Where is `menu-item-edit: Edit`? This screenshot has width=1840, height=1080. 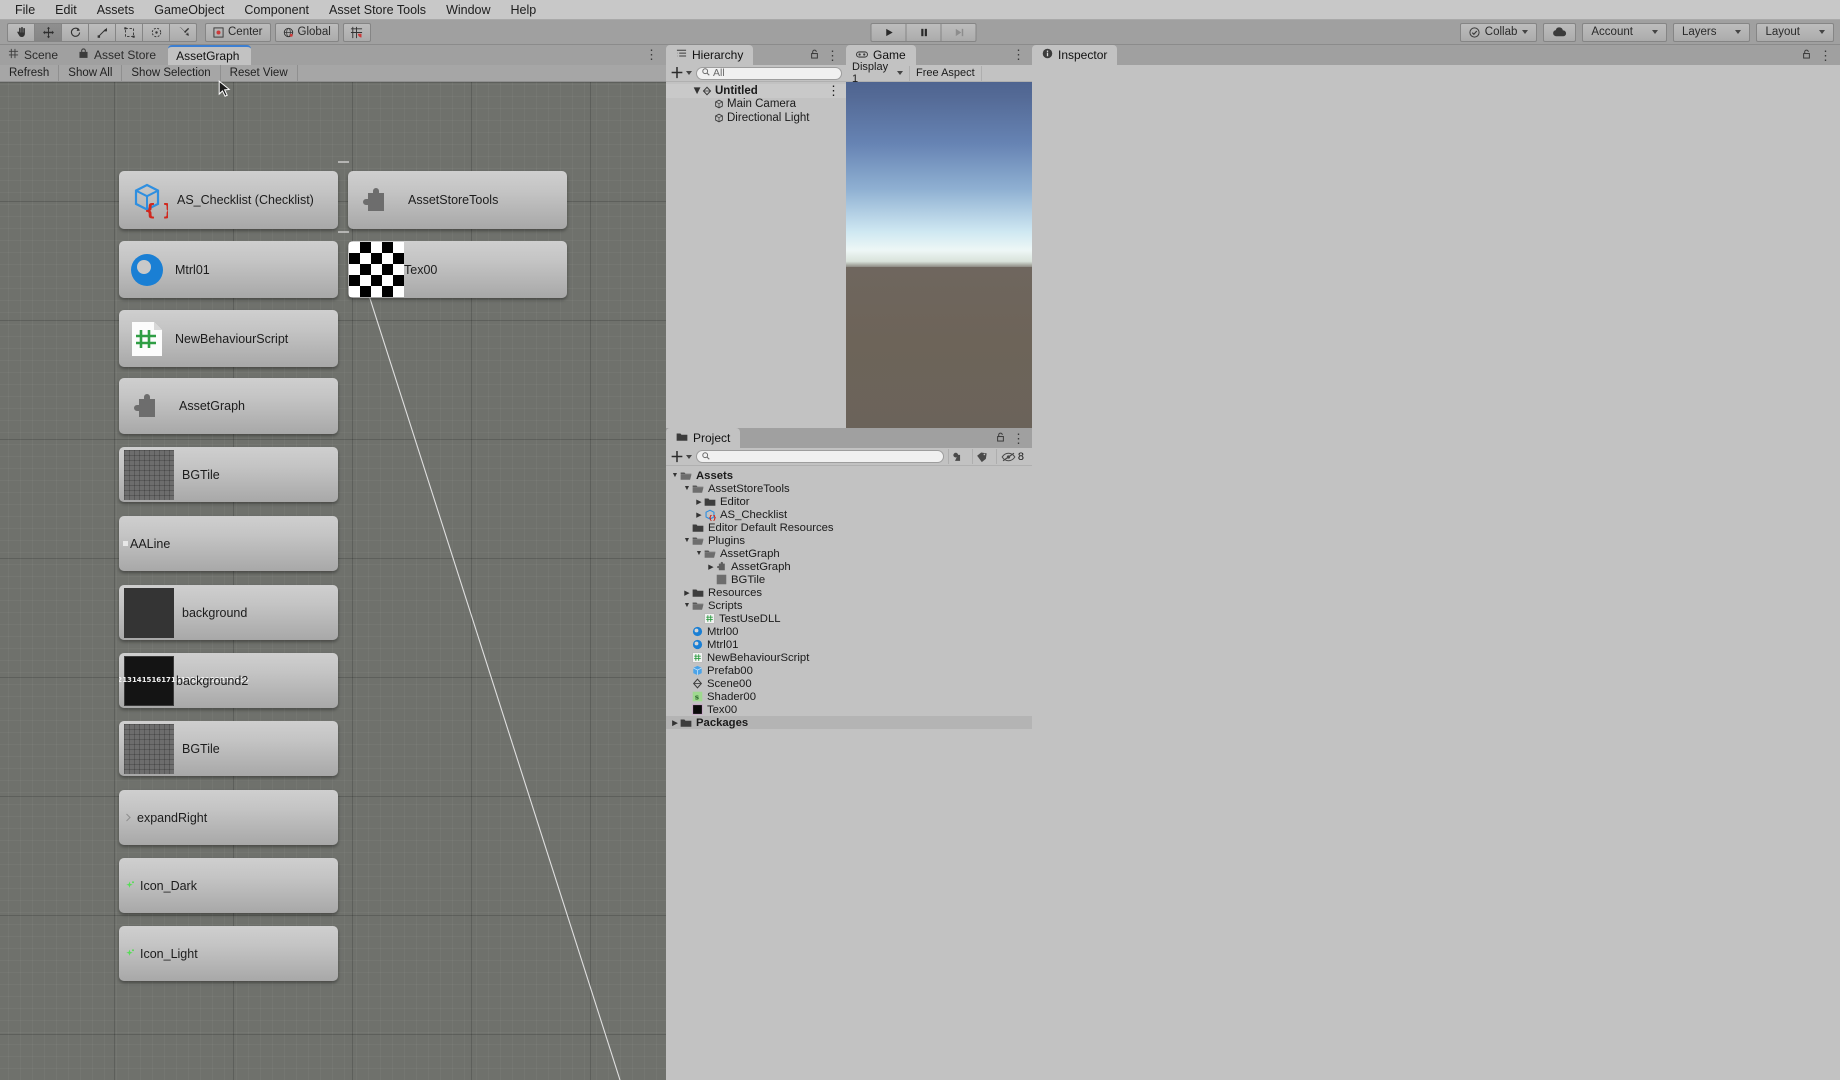 menu-item-edit: Edit is located at coordinates (66, 10).